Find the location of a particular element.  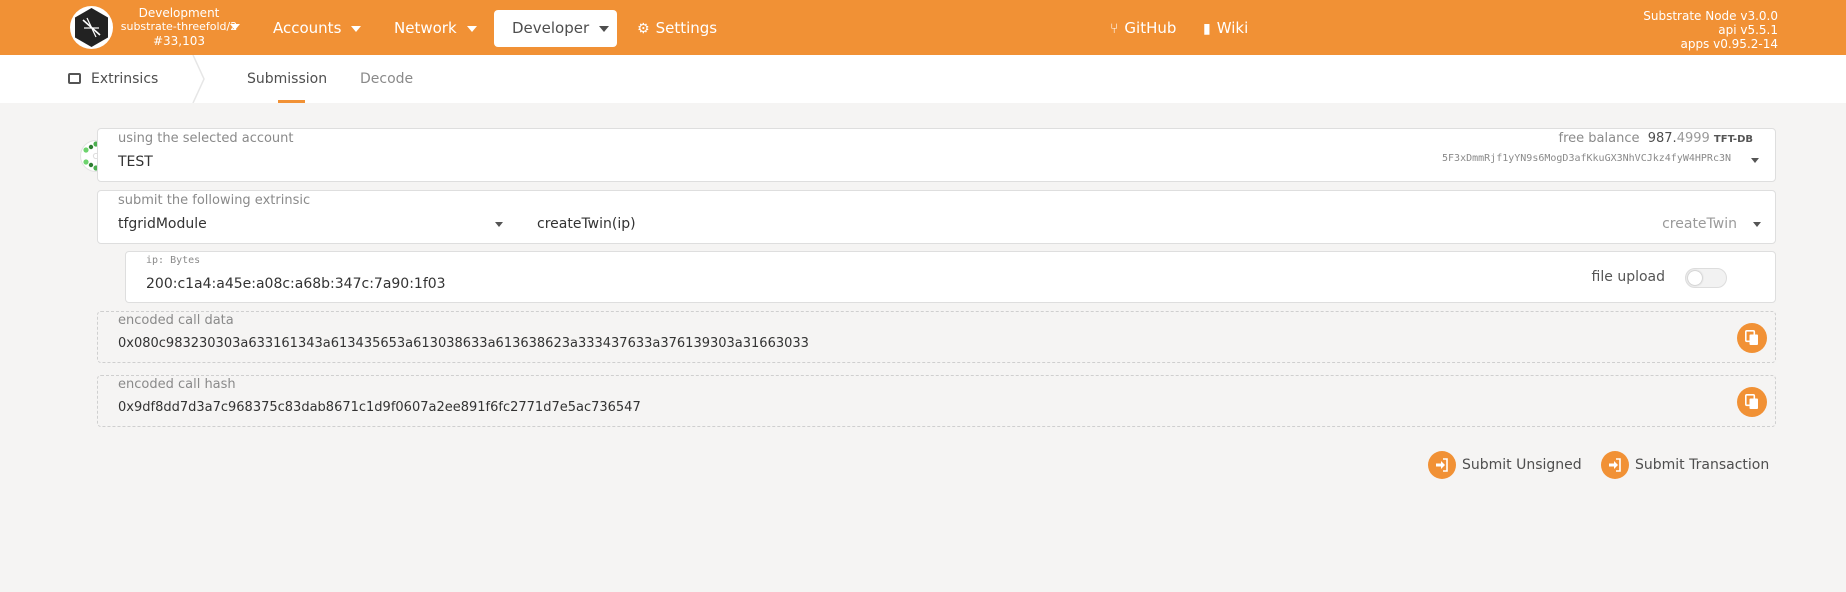

code-branch-icon: ⑂ is located at coordinates (1114, 29).